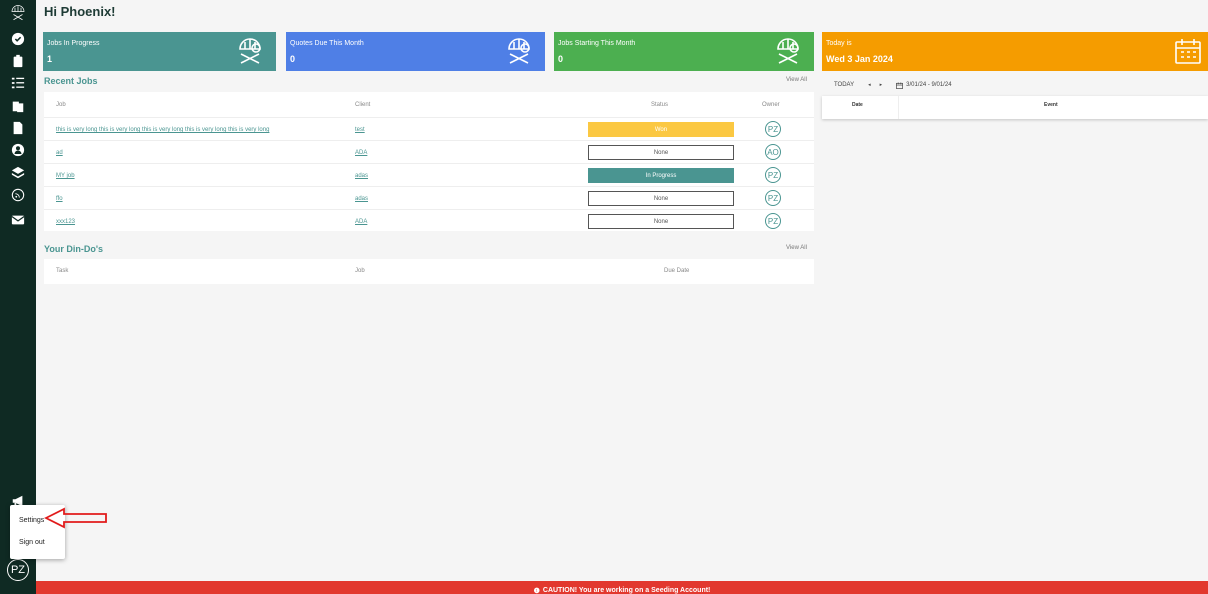 Image resolution: width=1208 pixels, height=594 pixels. What do you see at coordinates (18, 173) in the screenshot?
I see `layers-icon` at bounding box center [18, 173].